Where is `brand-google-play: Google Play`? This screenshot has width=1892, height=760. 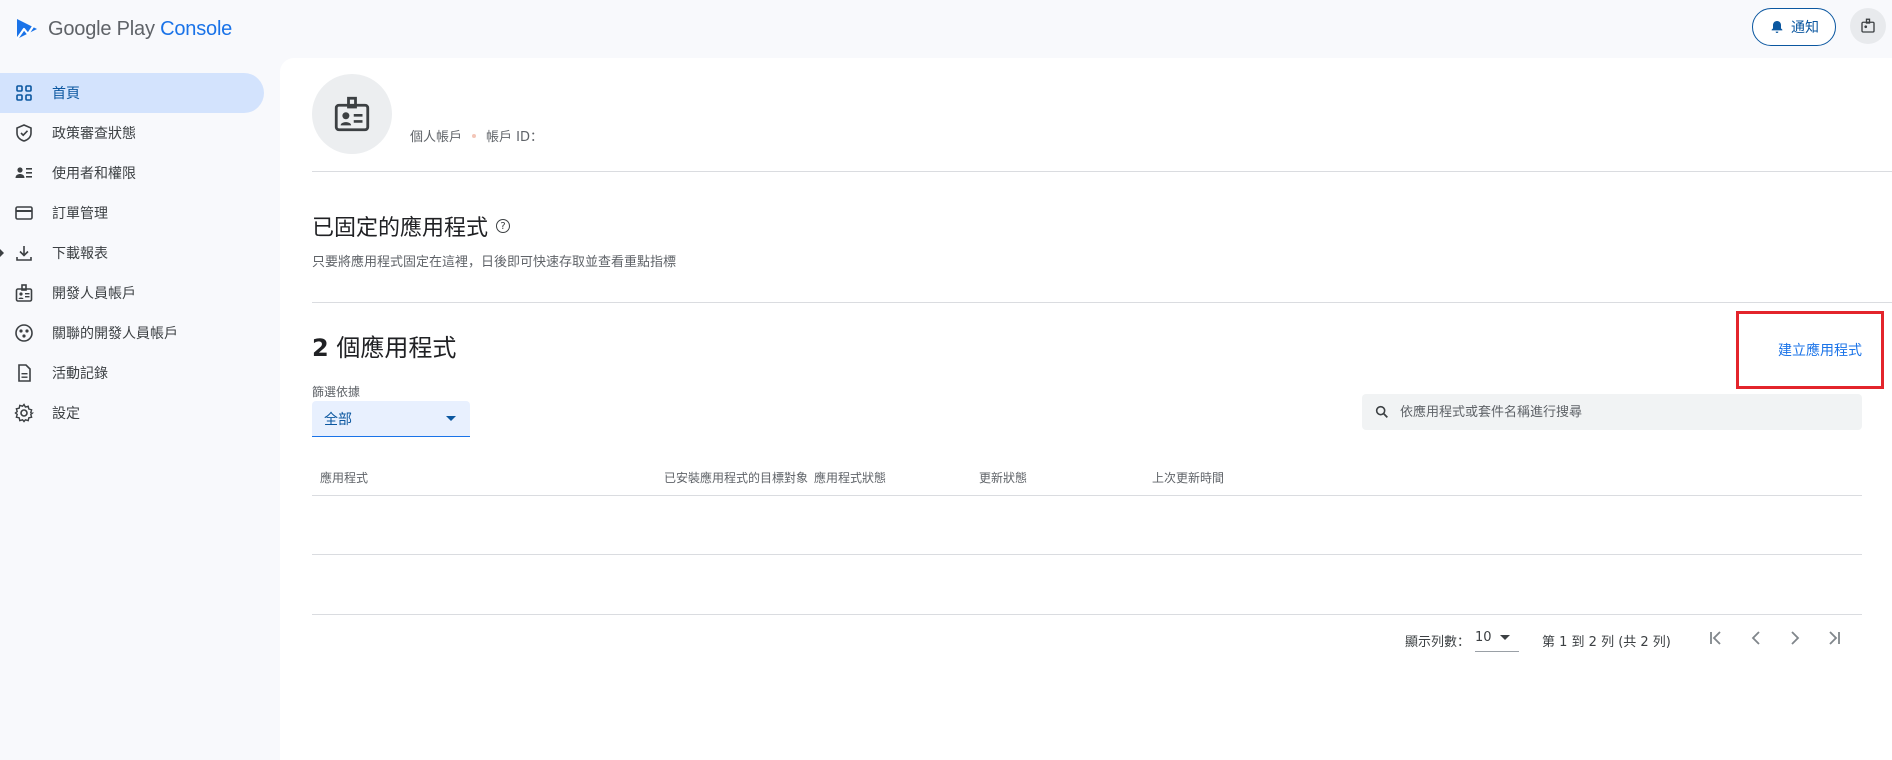 brand-google-play: Google Play is located at coordinates (101, 28).